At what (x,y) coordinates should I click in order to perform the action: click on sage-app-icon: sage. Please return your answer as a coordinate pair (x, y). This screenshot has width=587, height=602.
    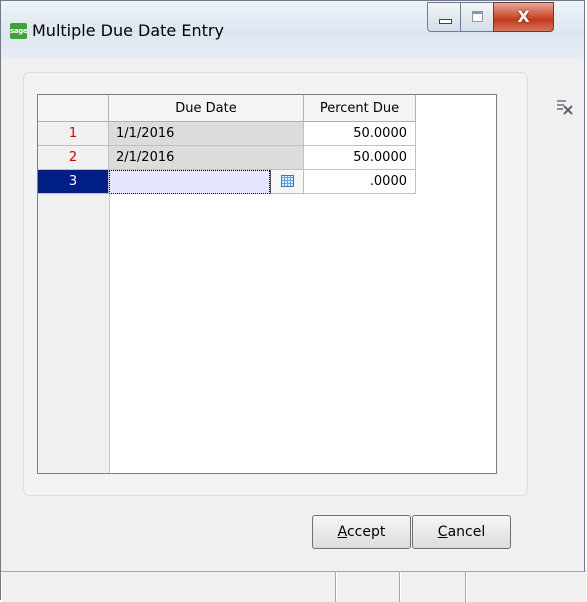
    Looking at the image, I should click on (19, 31).